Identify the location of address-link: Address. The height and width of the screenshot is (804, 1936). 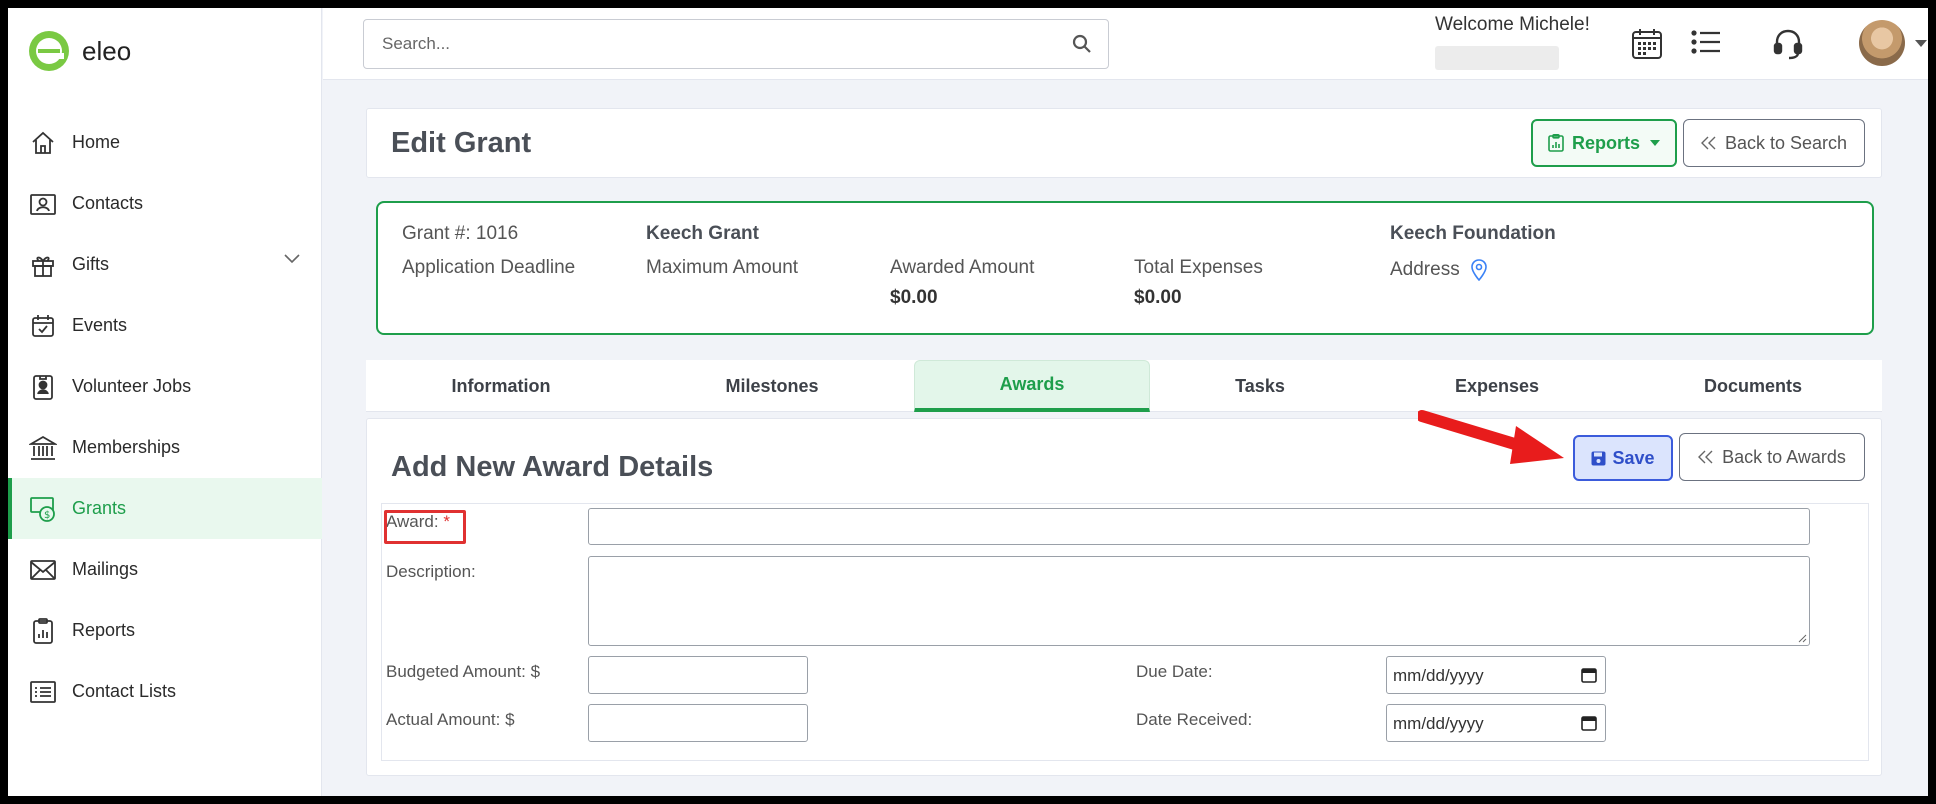
(1439, 270).